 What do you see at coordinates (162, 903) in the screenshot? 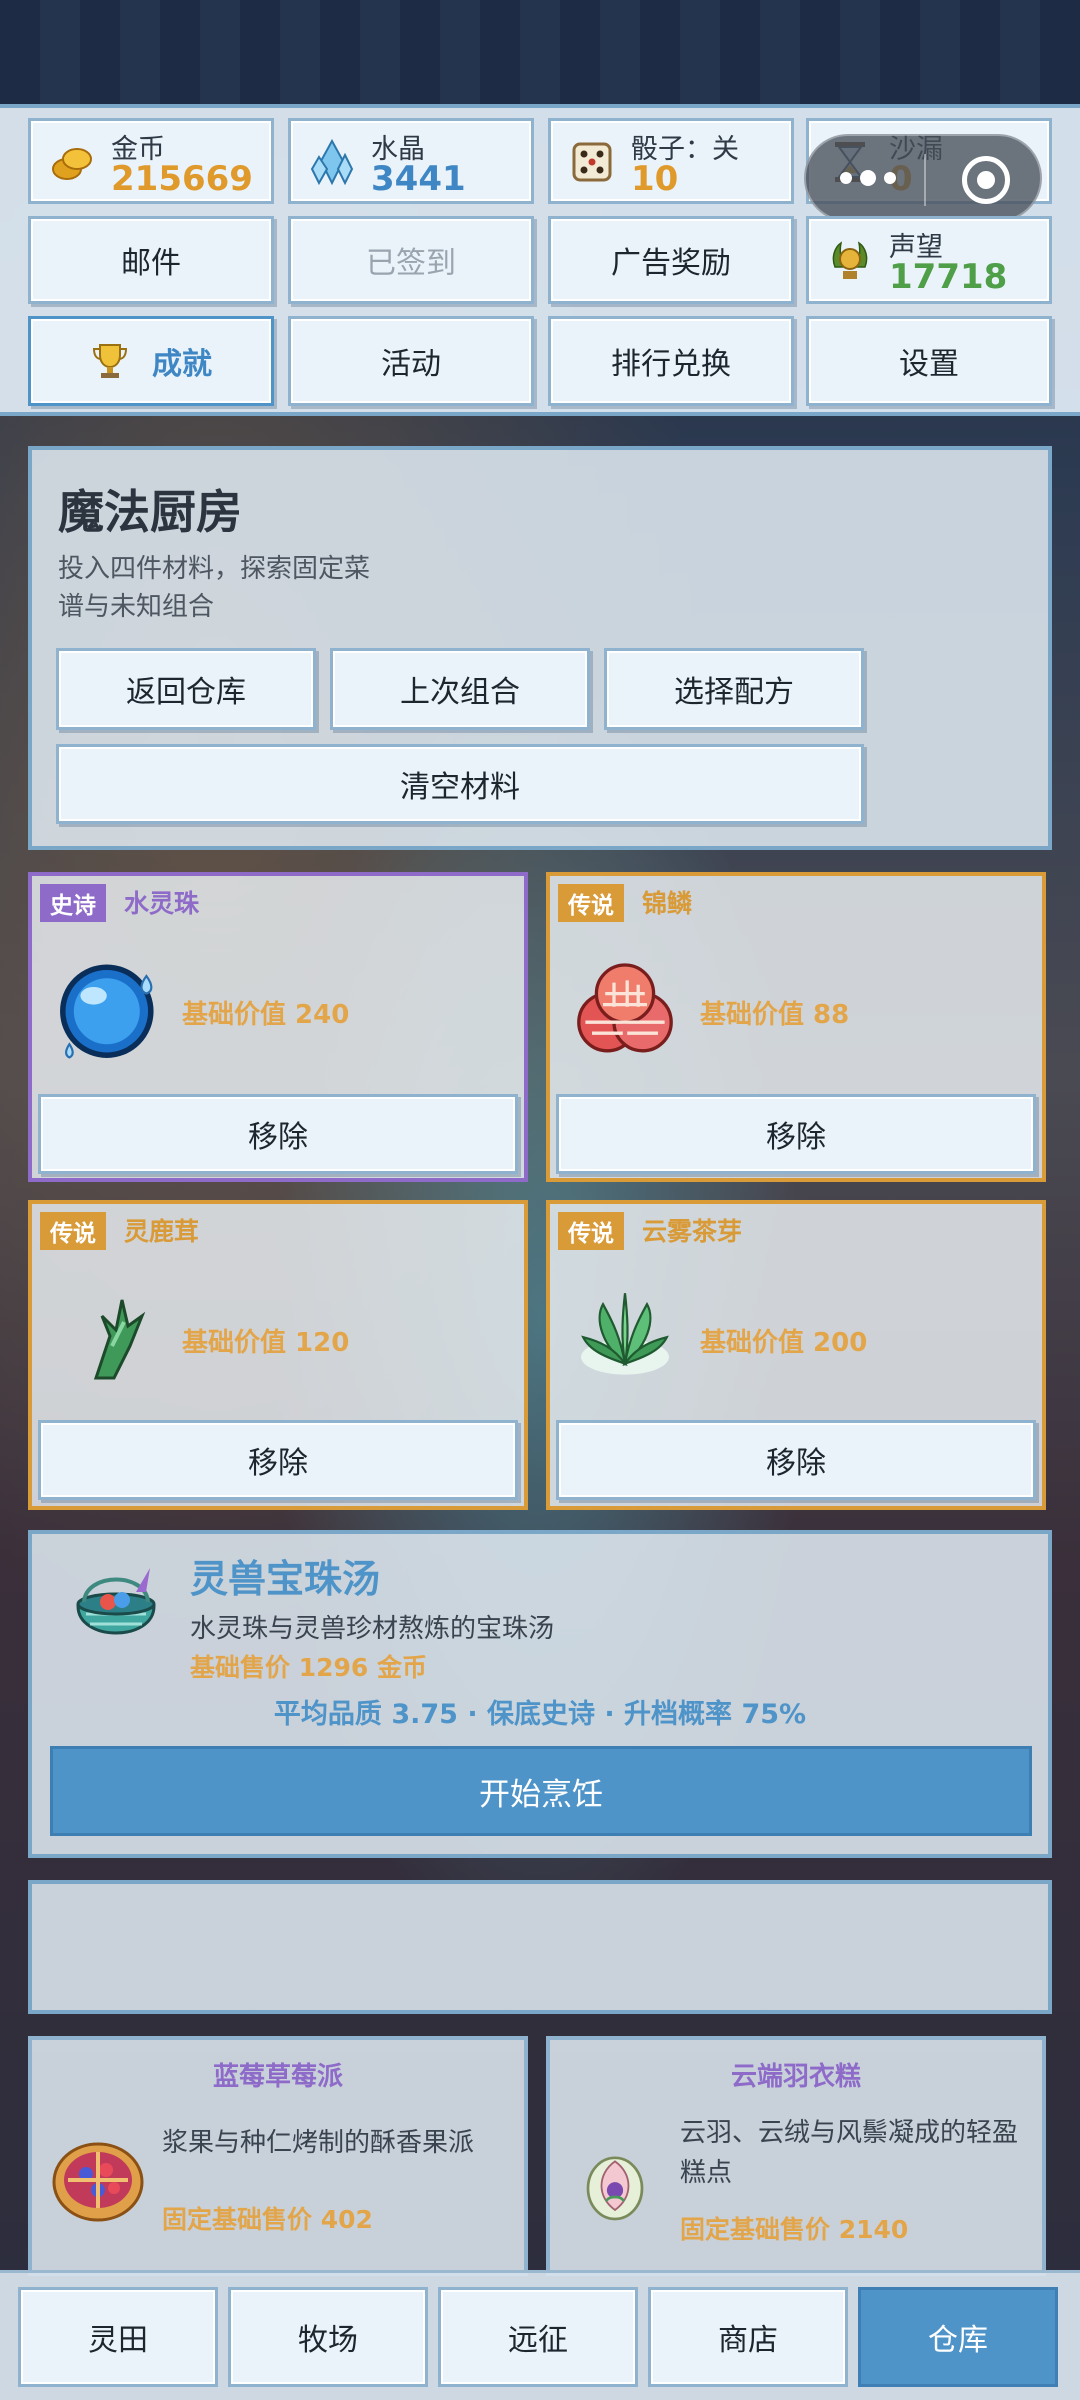
I see `ingredient-name: 水灵珠` at bounding box center [162, 903].